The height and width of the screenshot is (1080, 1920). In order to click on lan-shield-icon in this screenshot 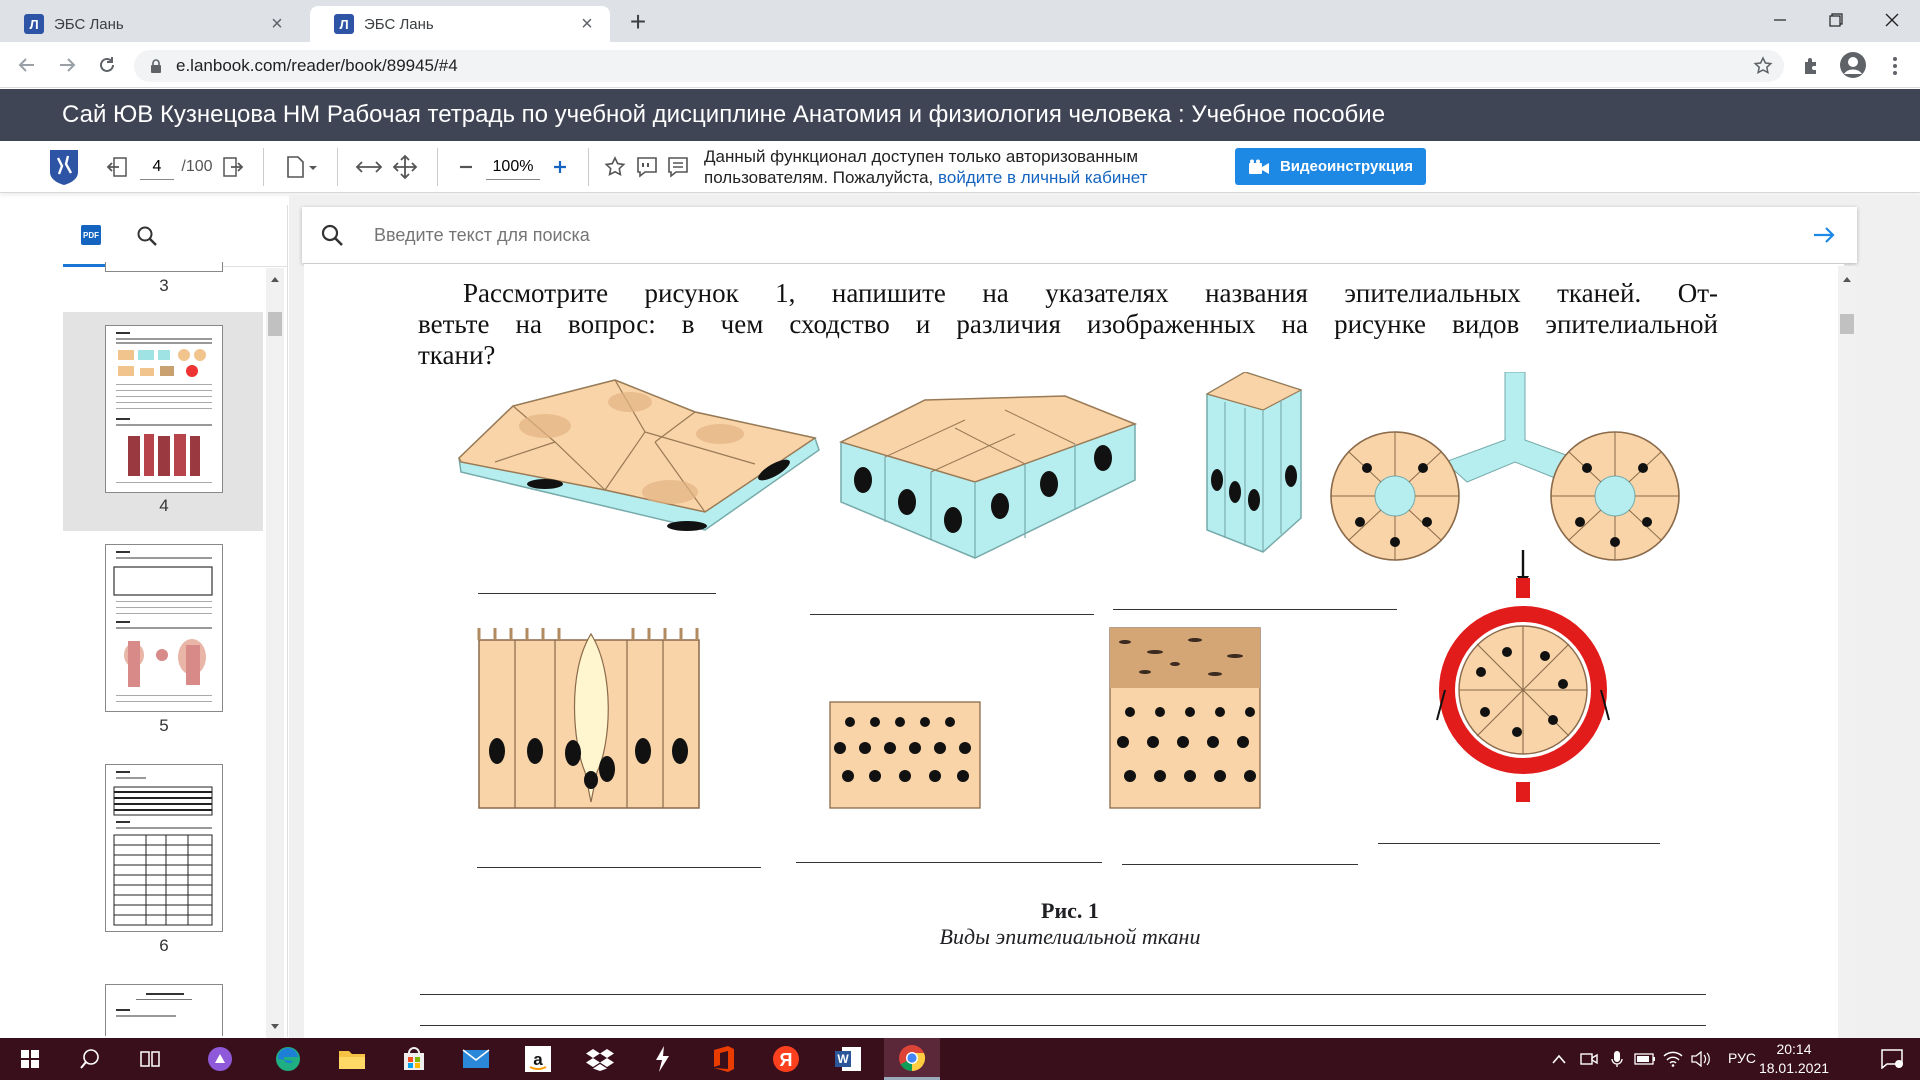, I will do `click(64, 167)`.